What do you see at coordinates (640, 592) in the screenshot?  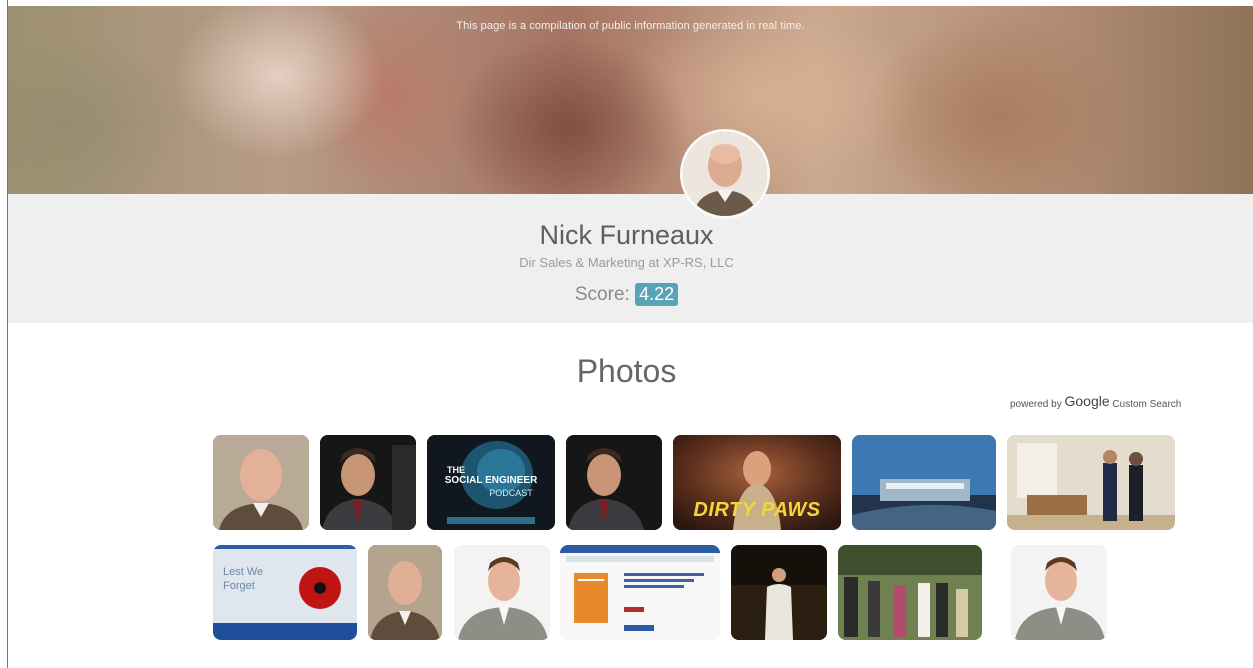 I see `bookstore-thumbnail` at bounding box center [640, 592].